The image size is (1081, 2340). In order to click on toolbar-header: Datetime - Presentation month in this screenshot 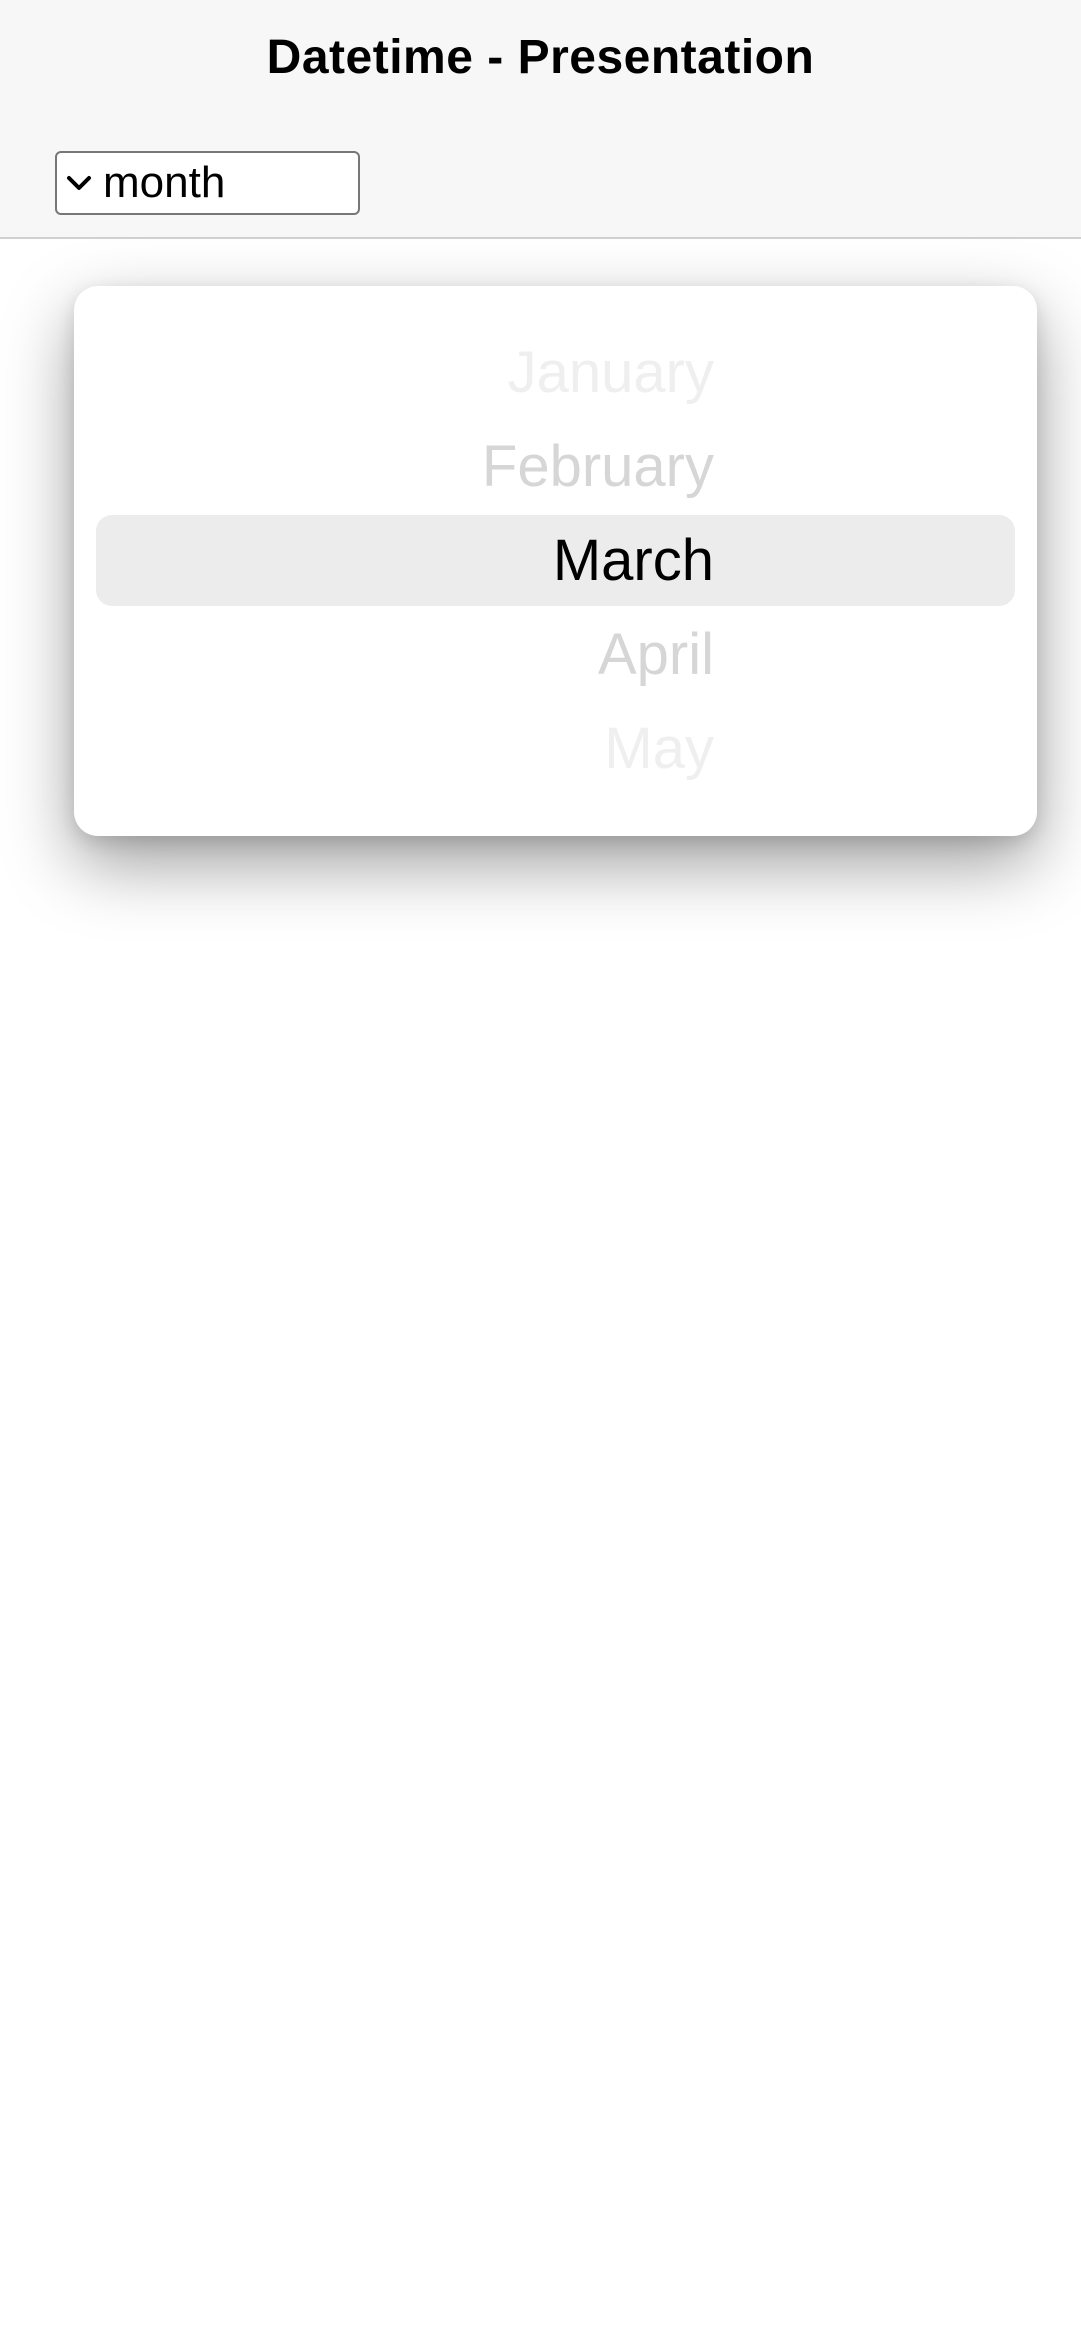, I will do `click(540, 119)`.